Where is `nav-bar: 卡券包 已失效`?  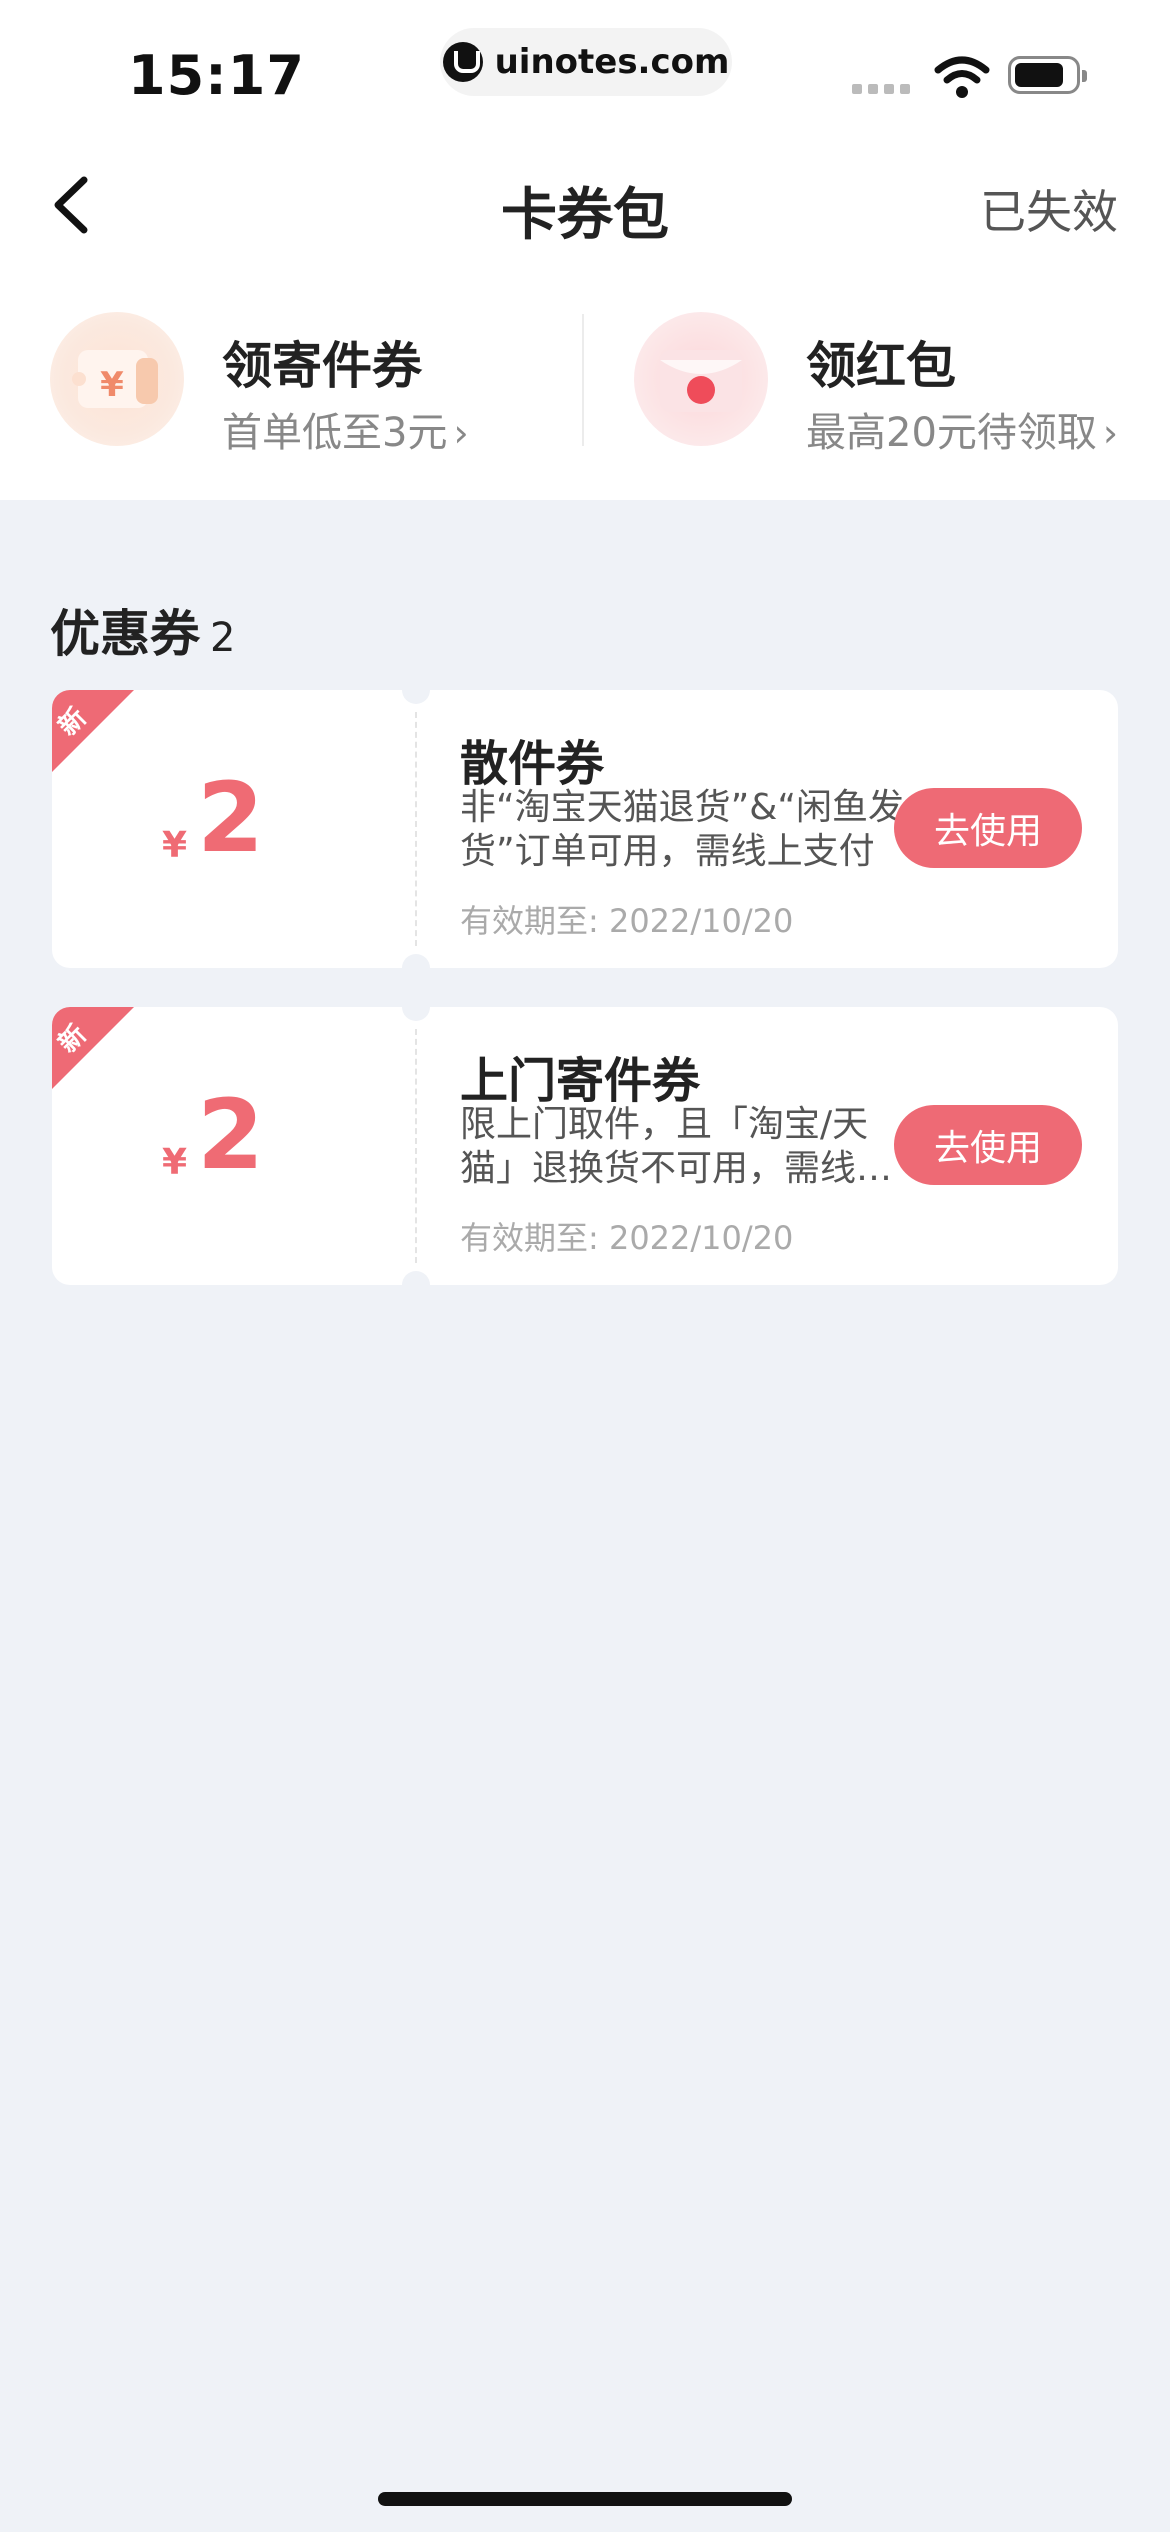 nav-bar: 卡券包 已失效 is located at coordinates (585, 205).